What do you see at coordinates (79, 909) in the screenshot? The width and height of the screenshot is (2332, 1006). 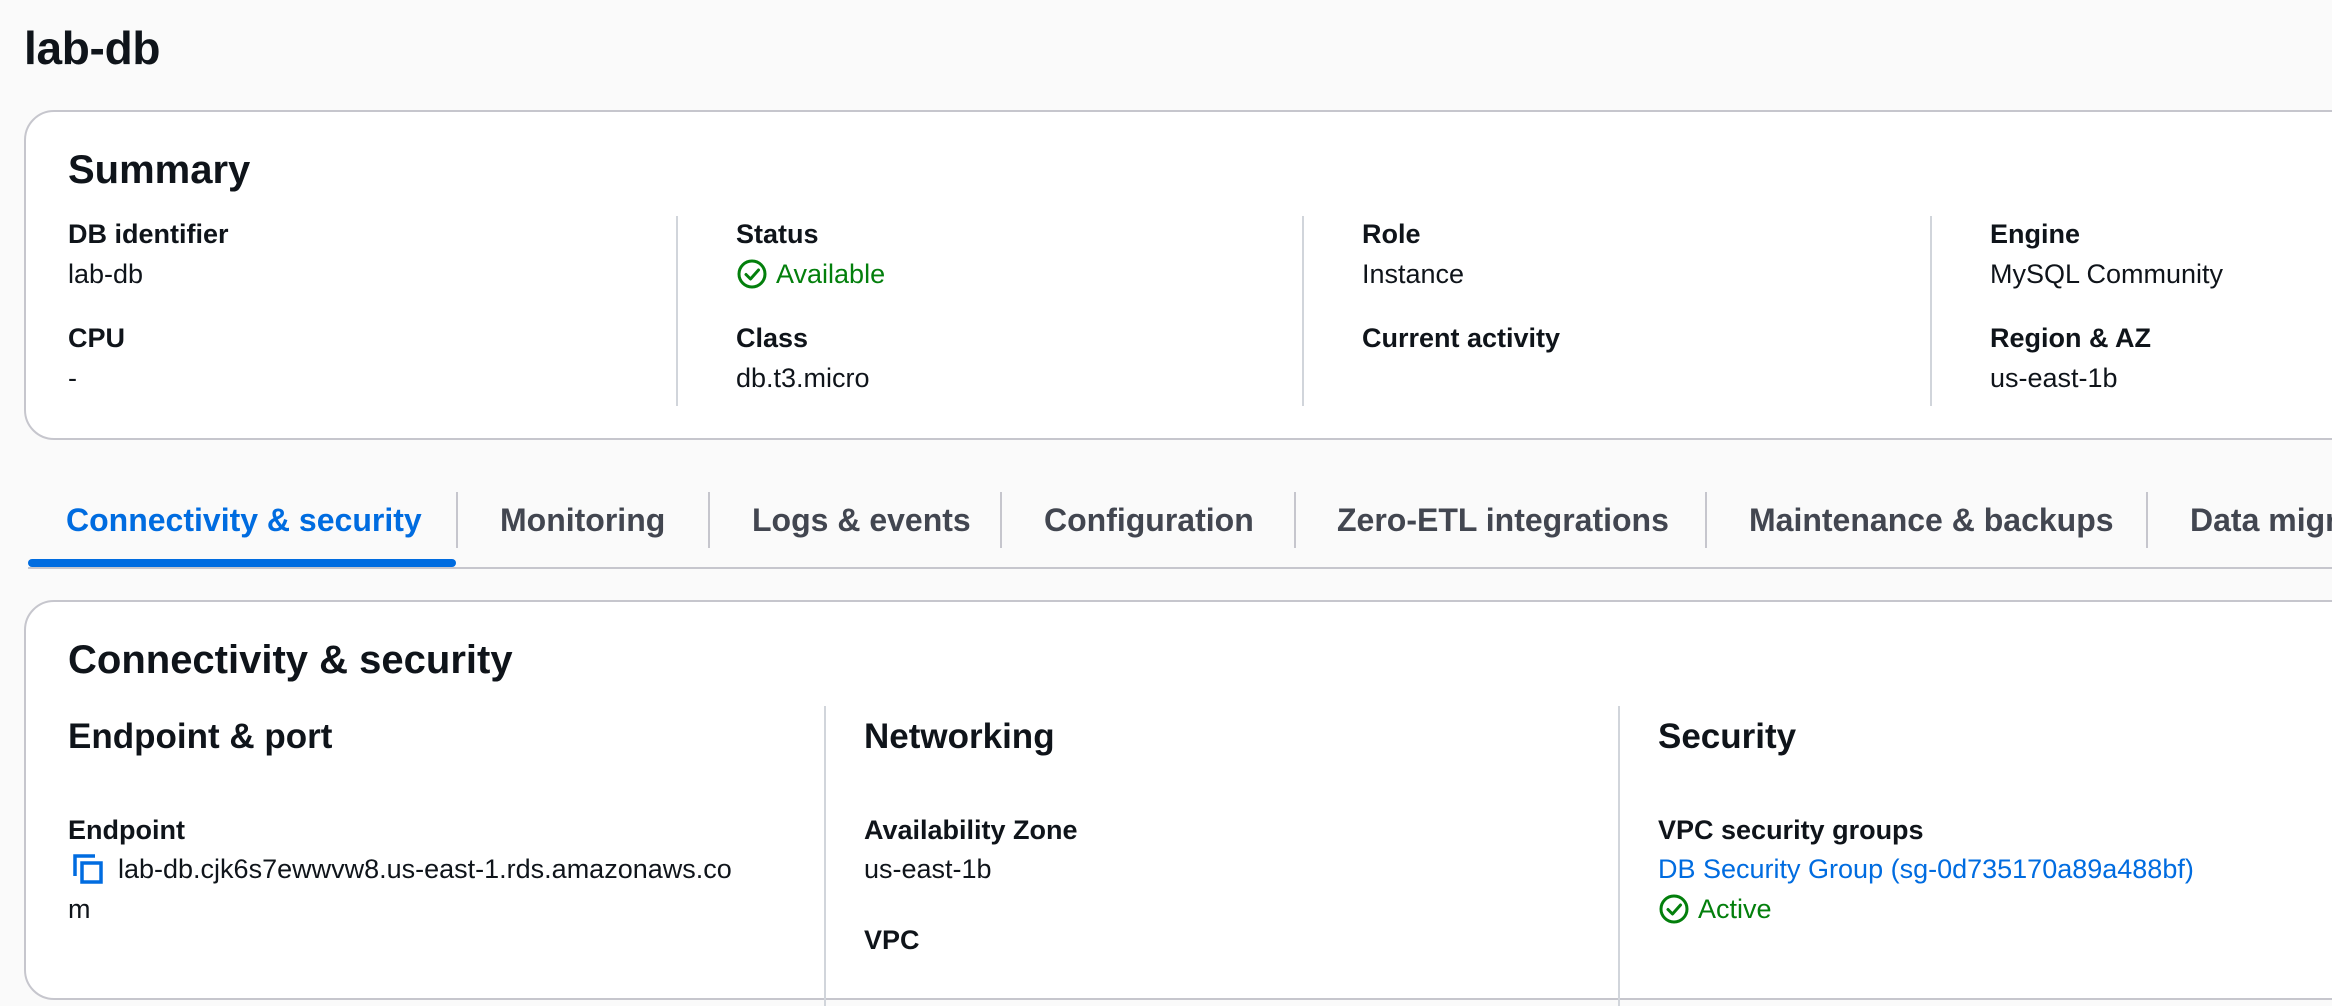 I see `endpoint-value-line2: m` at bounding box center [79, 909].